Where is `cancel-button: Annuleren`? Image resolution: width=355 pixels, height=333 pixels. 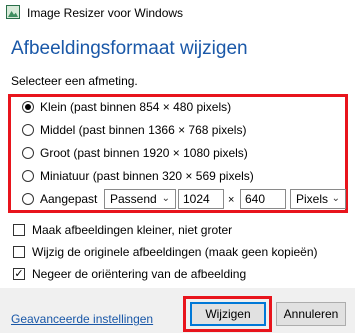 cancel-button: Annuleren is located at coordinates (311, 314).